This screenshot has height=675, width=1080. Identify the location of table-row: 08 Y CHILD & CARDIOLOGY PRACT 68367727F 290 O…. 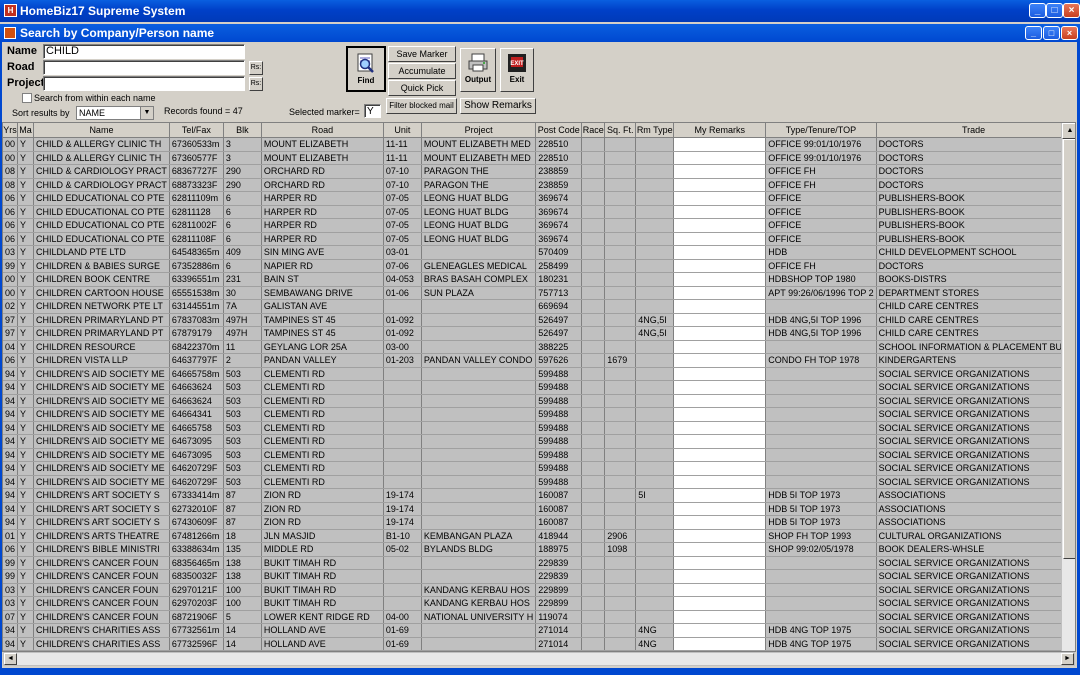
(537, 171).